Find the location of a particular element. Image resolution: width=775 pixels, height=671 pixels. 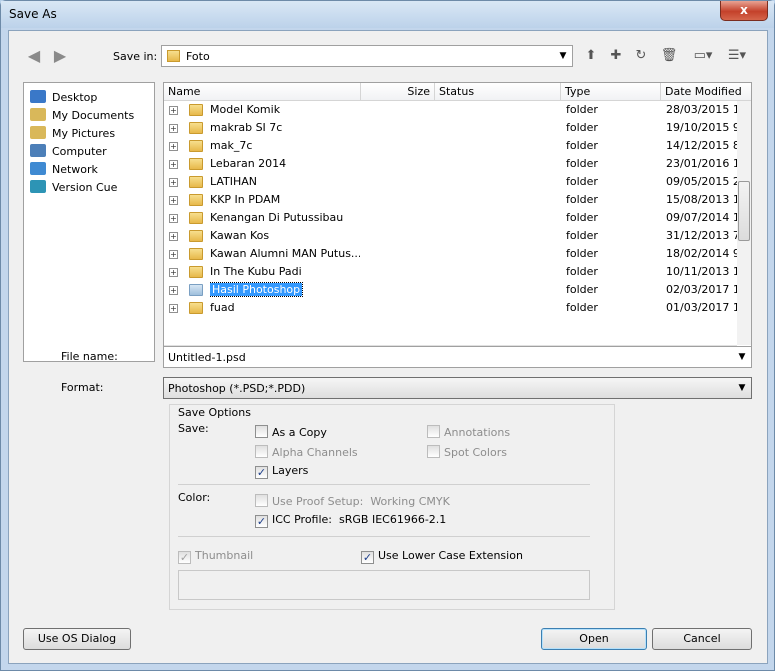

layers-option: ✓ Layers is located at coordinates (281, 471).